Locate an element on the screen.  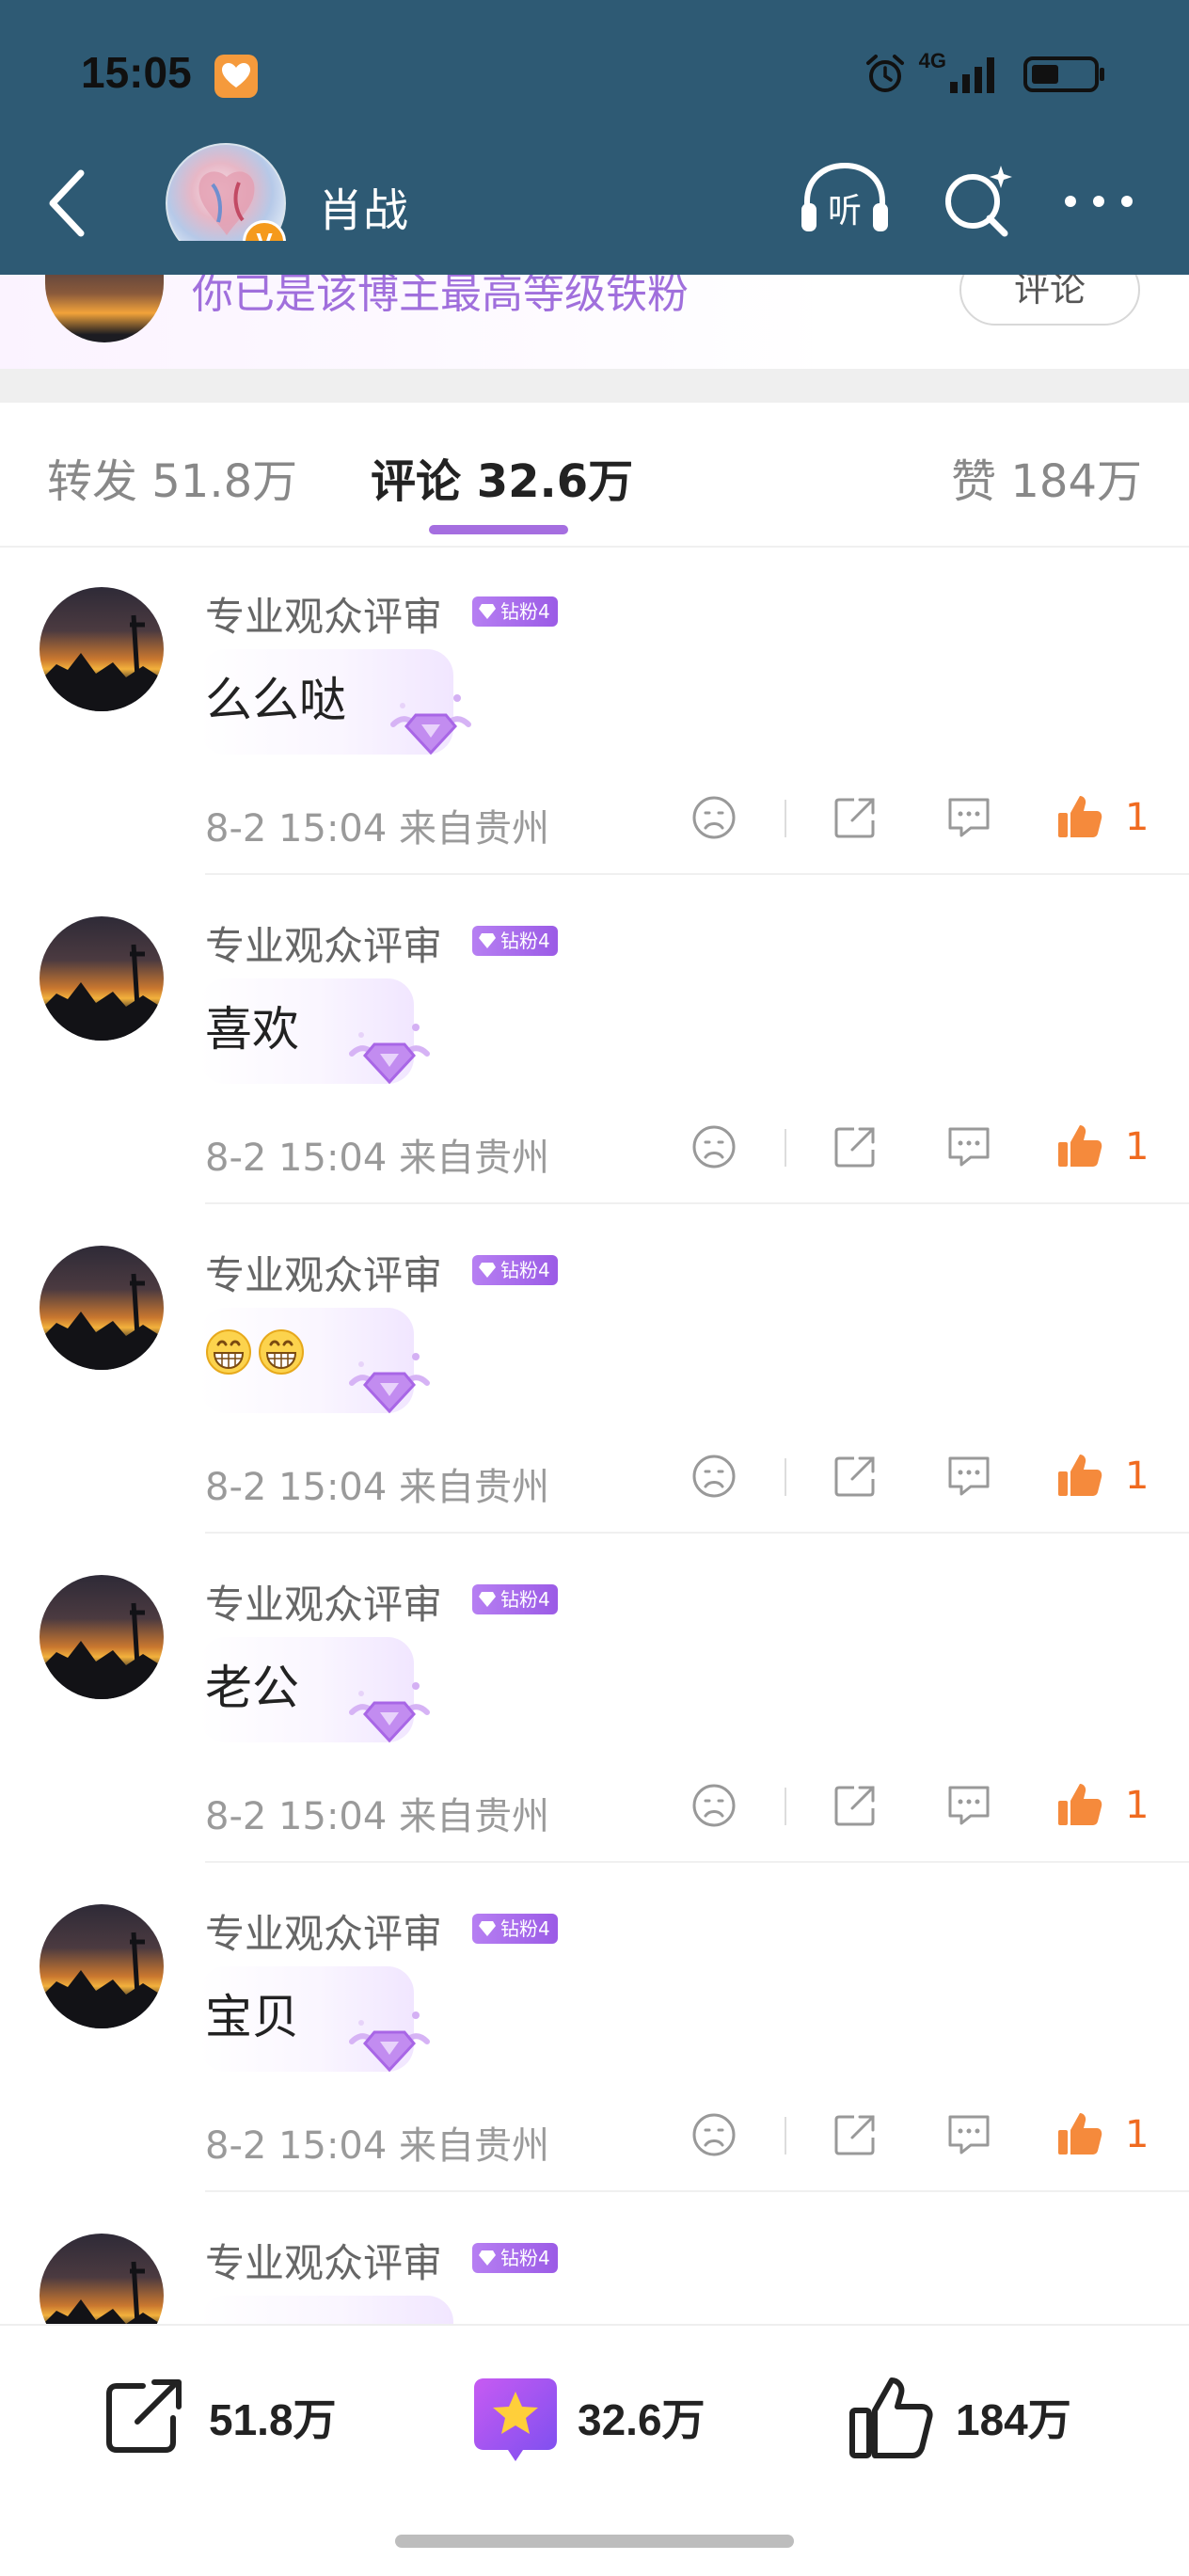
back-arrow-icon is located at coordinates (66, 203).